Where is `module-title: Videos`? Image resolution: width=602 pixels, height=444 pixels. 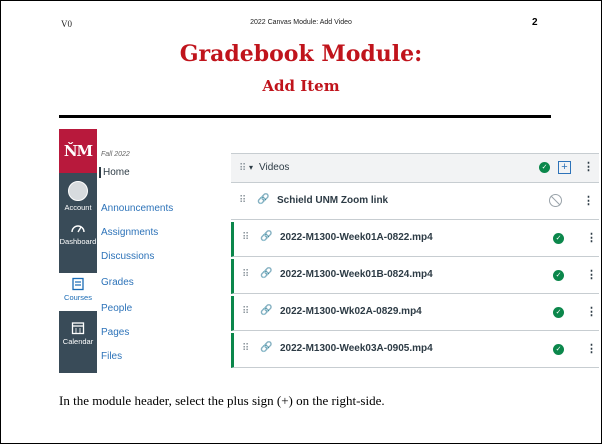
module-title: Videos is located at coordinates (274, 167).